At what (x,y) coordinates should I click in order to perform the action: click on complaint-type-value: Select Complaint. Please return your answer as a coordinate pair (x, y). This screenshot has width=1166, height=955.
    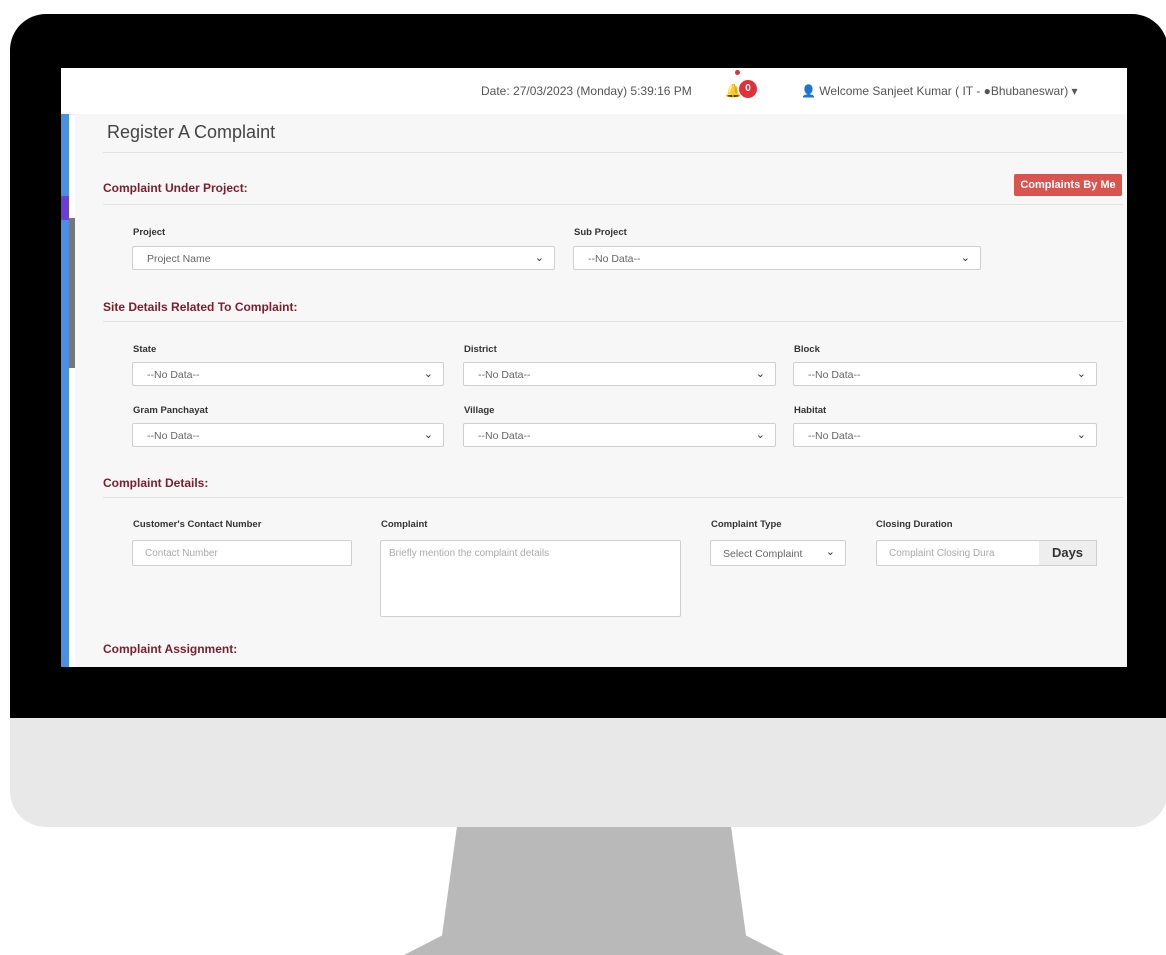
    Looking at the image, I should click on (763, 554).